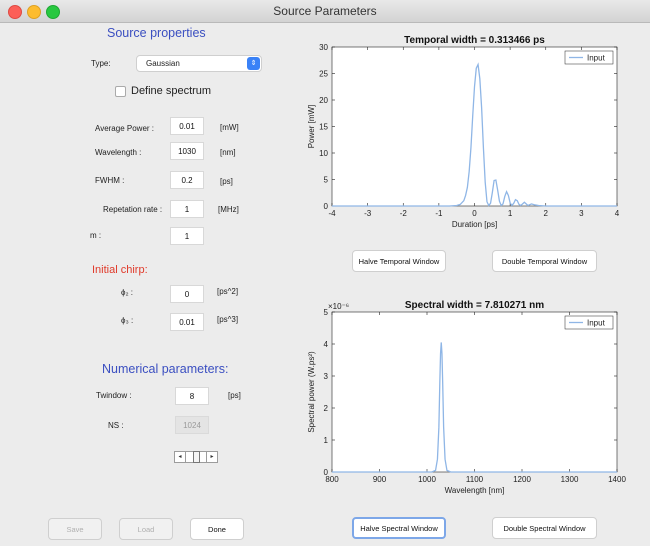 The height and width of the screenshot is (546, 650). I want to click on done-button: Done, so click(217, 529).